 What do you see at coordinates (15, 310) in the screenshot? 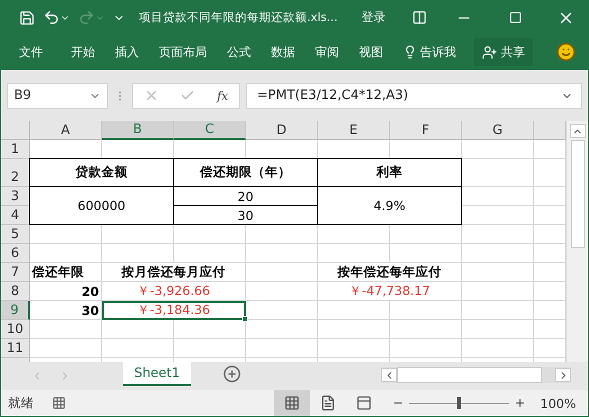
I see `row-header: 9` at bounding box center [15, 310].